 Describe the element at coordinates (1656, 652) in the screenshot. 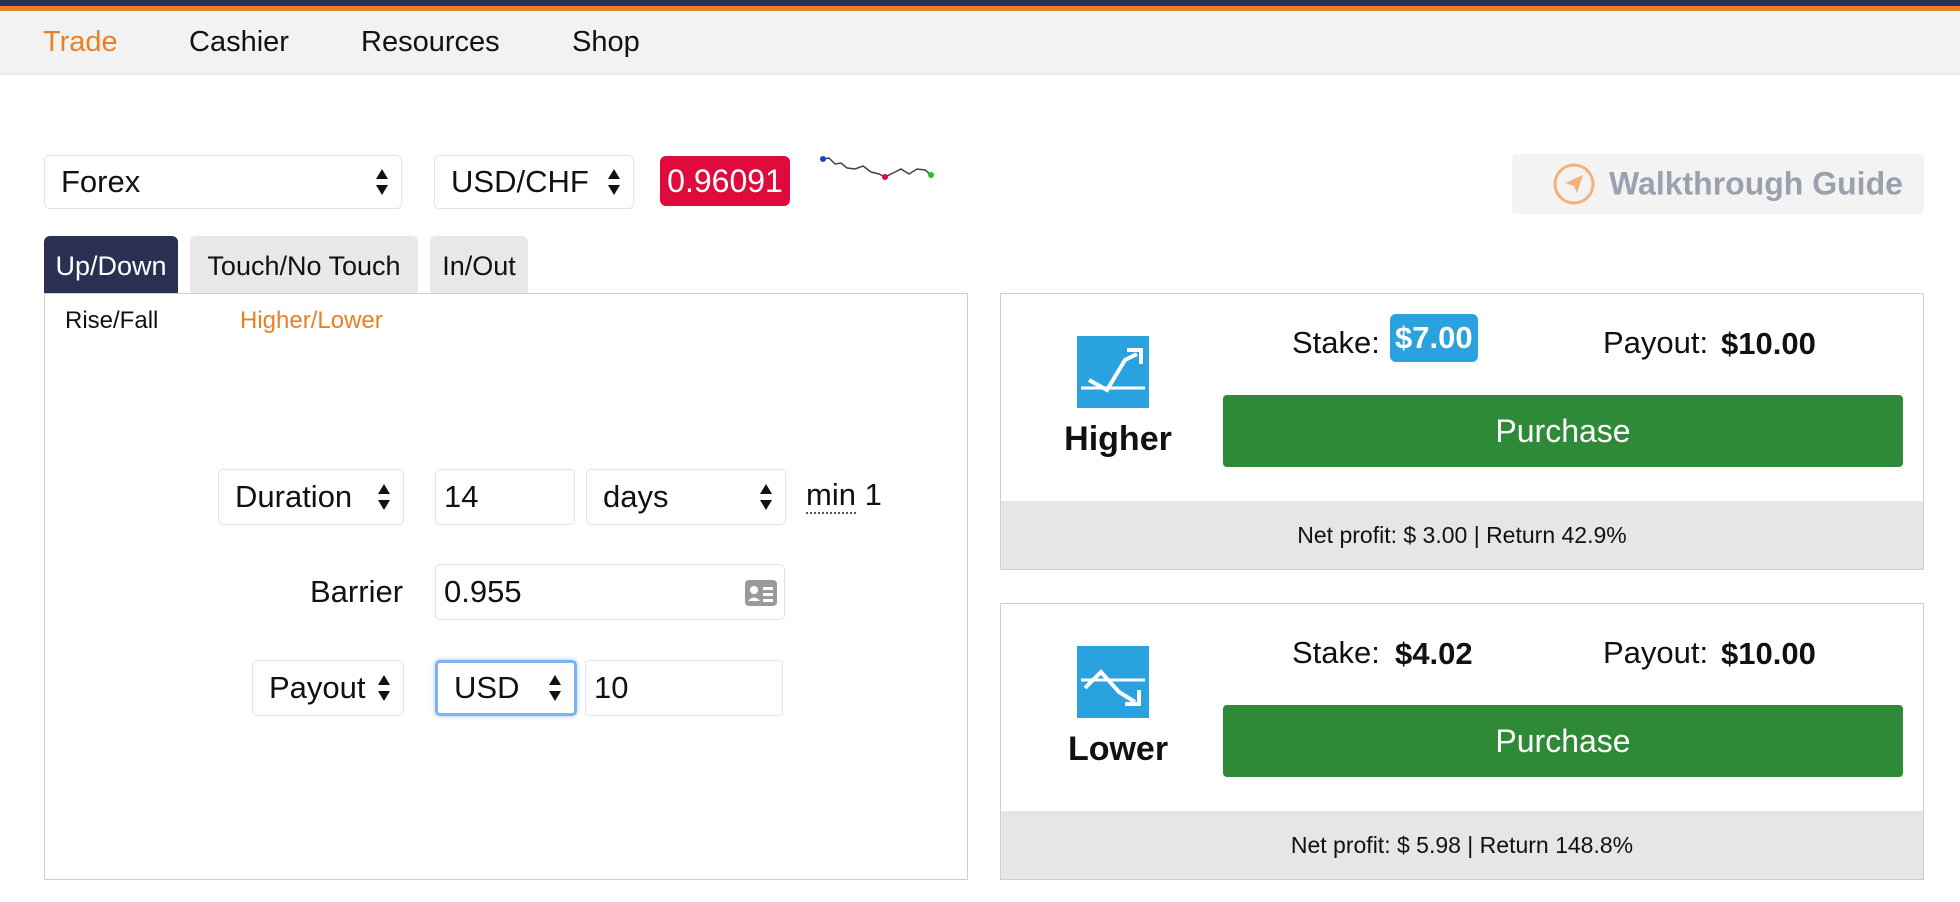

I see `lower-payout-label: Payout:` at that location.